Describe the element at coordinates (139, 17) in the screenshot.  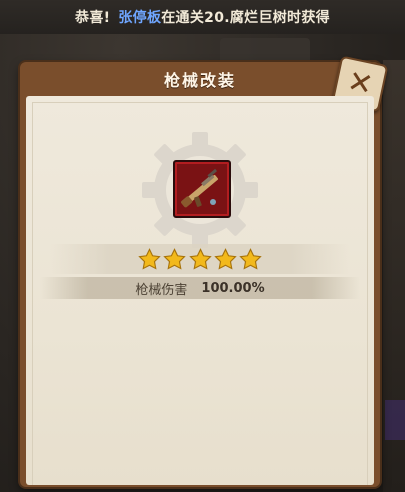
I see `notice-player-name: 张停板` at that location.